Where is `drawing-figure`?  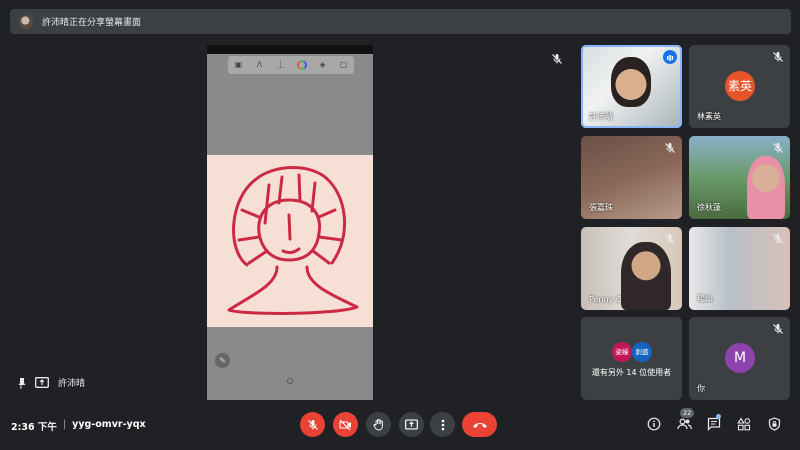
drawing-figure is located at coordinates (293, 240).